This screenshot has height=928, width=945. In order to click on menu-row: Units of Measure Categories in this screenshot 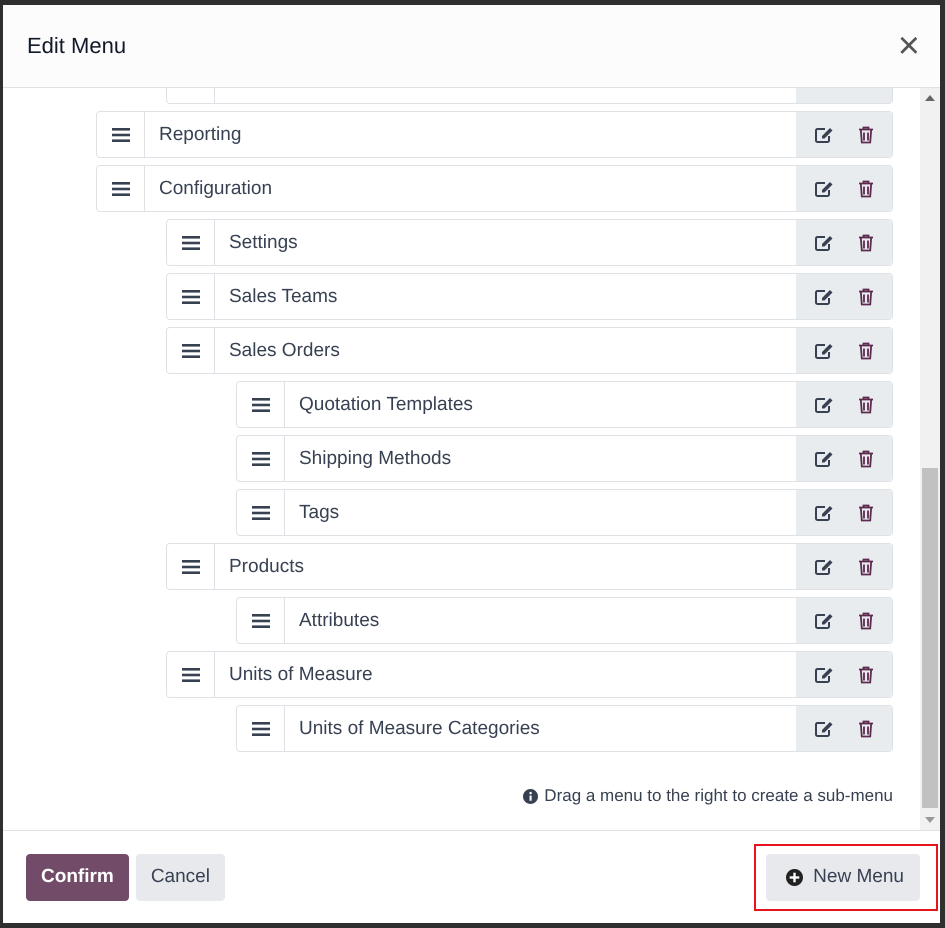, I will do `click(564, 728)`.